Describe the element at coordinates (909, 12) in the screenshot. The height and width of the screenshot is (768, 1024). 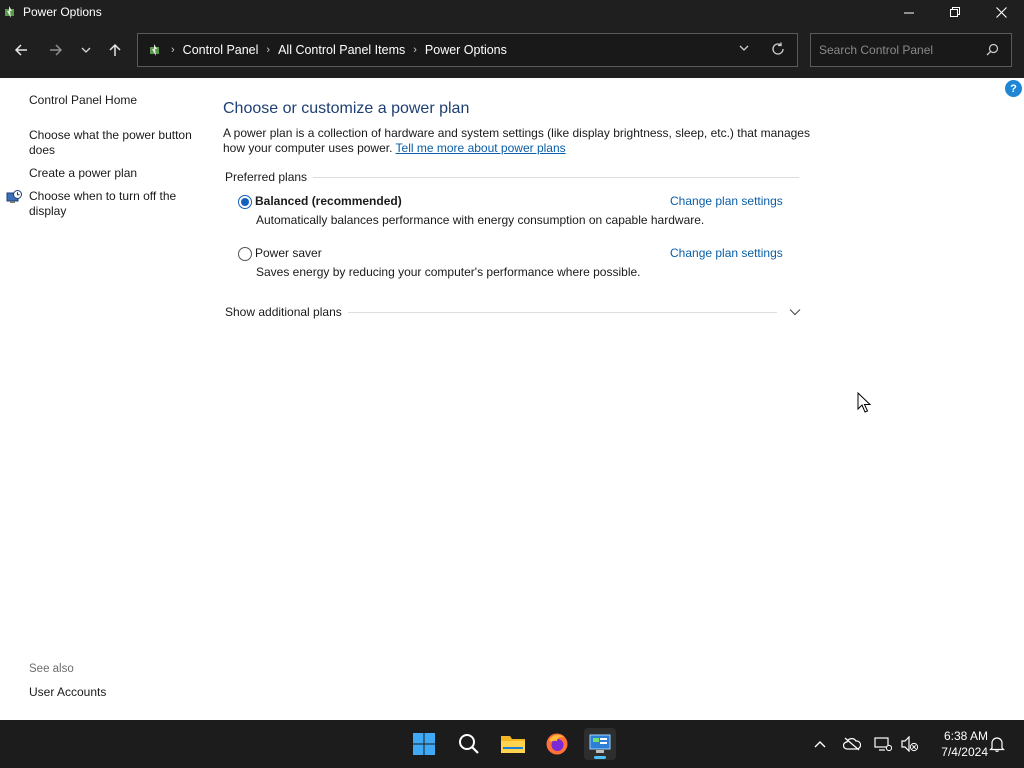
I see `minimize-button` at that location.